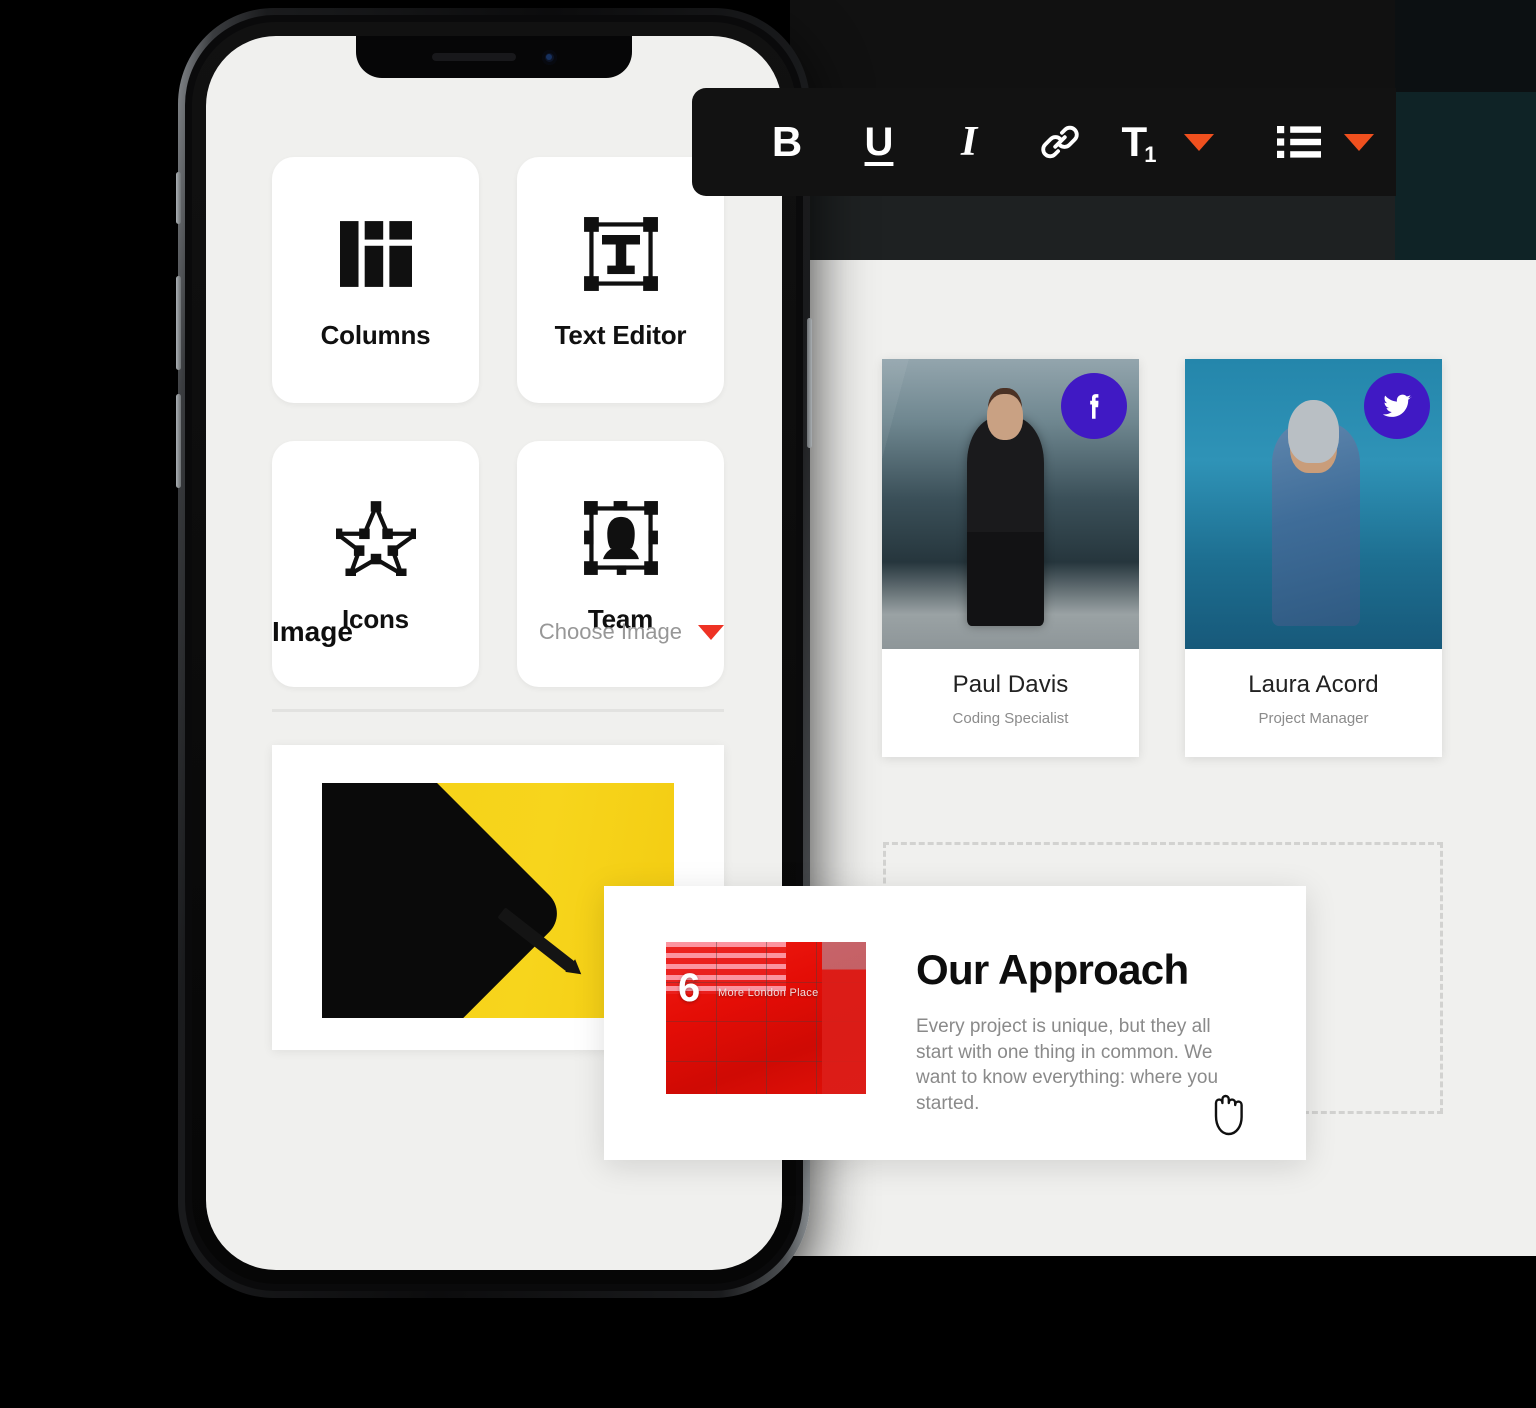 This screenshot has width=1536, height=1408. Describe the element at coordinates (178, 323) in the screenshot. I see `phone-volume-up-button` at that location.